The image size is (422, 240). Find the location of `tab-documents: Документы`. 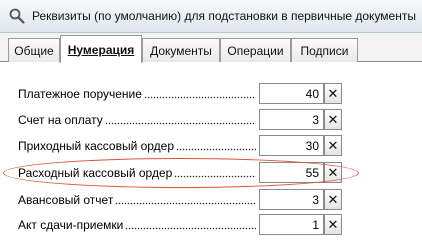

tab-documents: Документы is located at coordinates (181, 50).